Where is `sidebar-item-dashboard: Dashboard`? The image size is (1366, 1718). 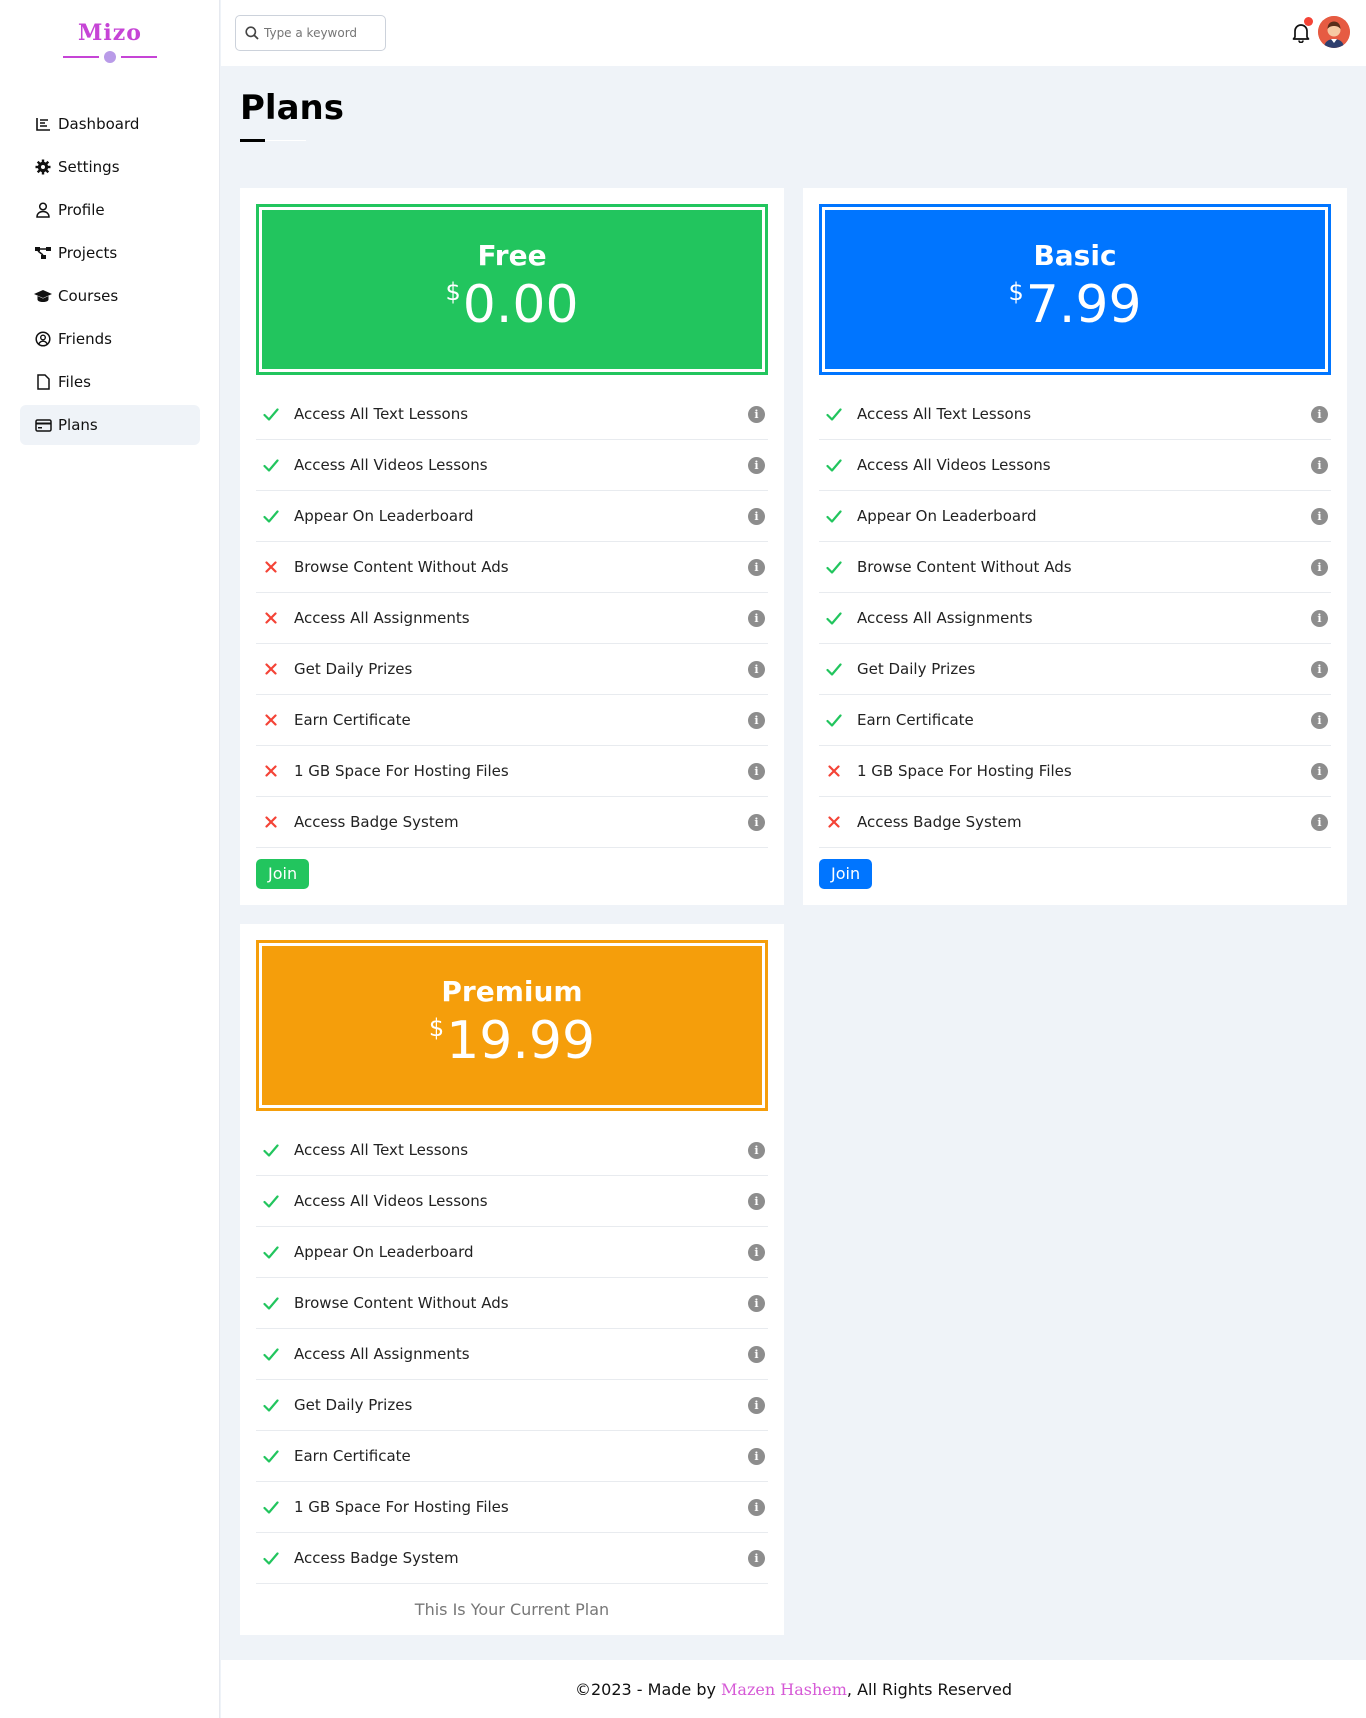 sidebar-item-dashboard: Dashboard is located at coordinates (110, 124).